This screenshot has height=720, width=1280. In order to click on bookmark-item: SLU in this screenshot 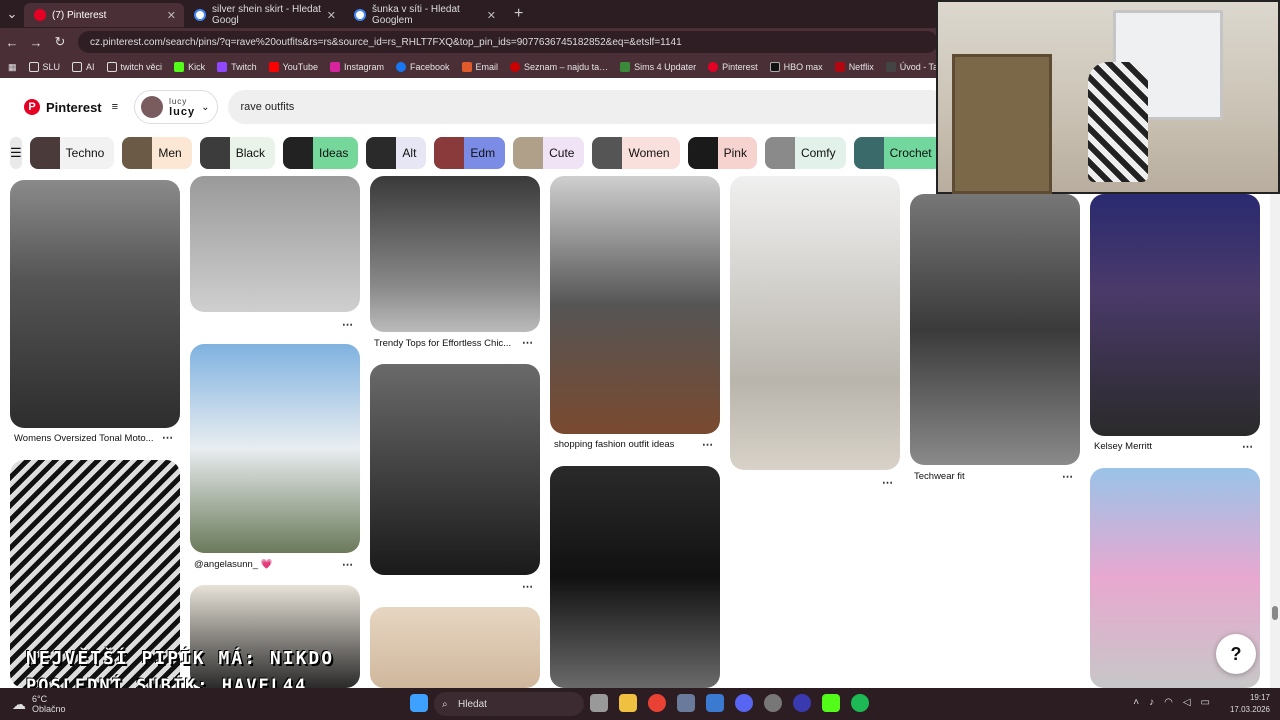, I will do `click(44, 67)`.